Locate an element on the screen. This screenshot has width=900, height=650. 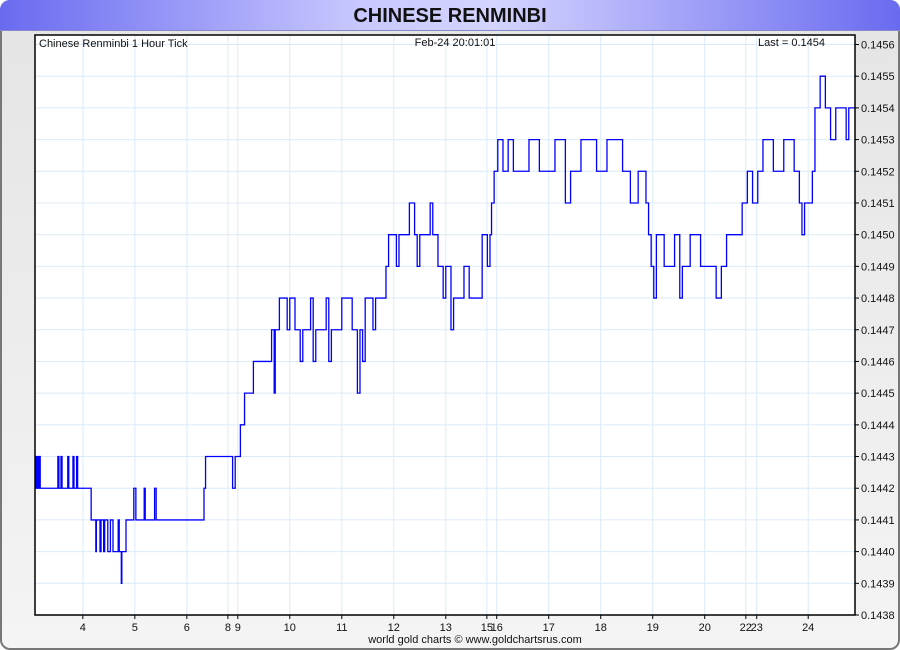
x-tick-label: 9 is located at coordinates (238, 628).